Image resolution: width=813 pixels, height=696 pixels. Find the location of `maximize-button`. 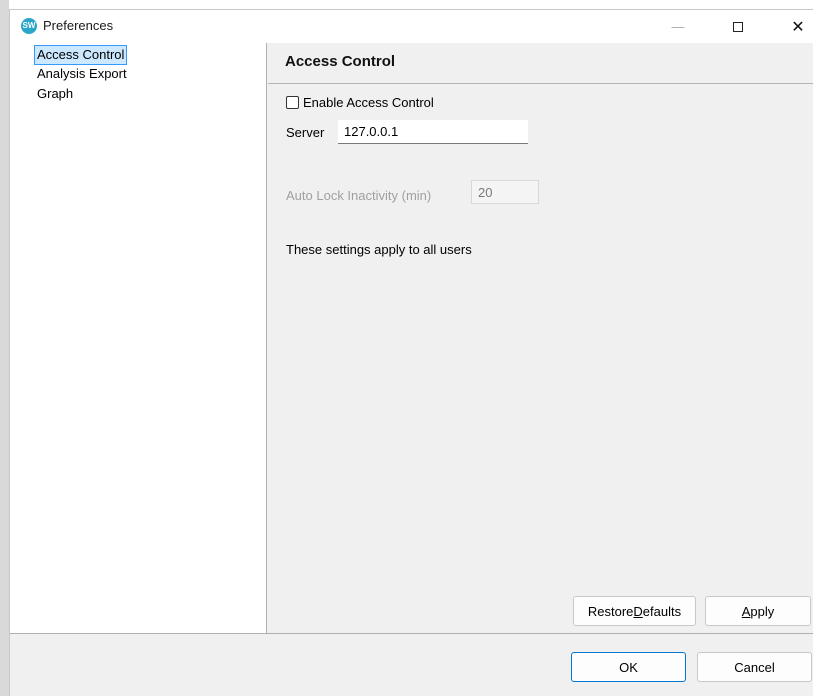

maximize-button is located at coordinates (738, 26).